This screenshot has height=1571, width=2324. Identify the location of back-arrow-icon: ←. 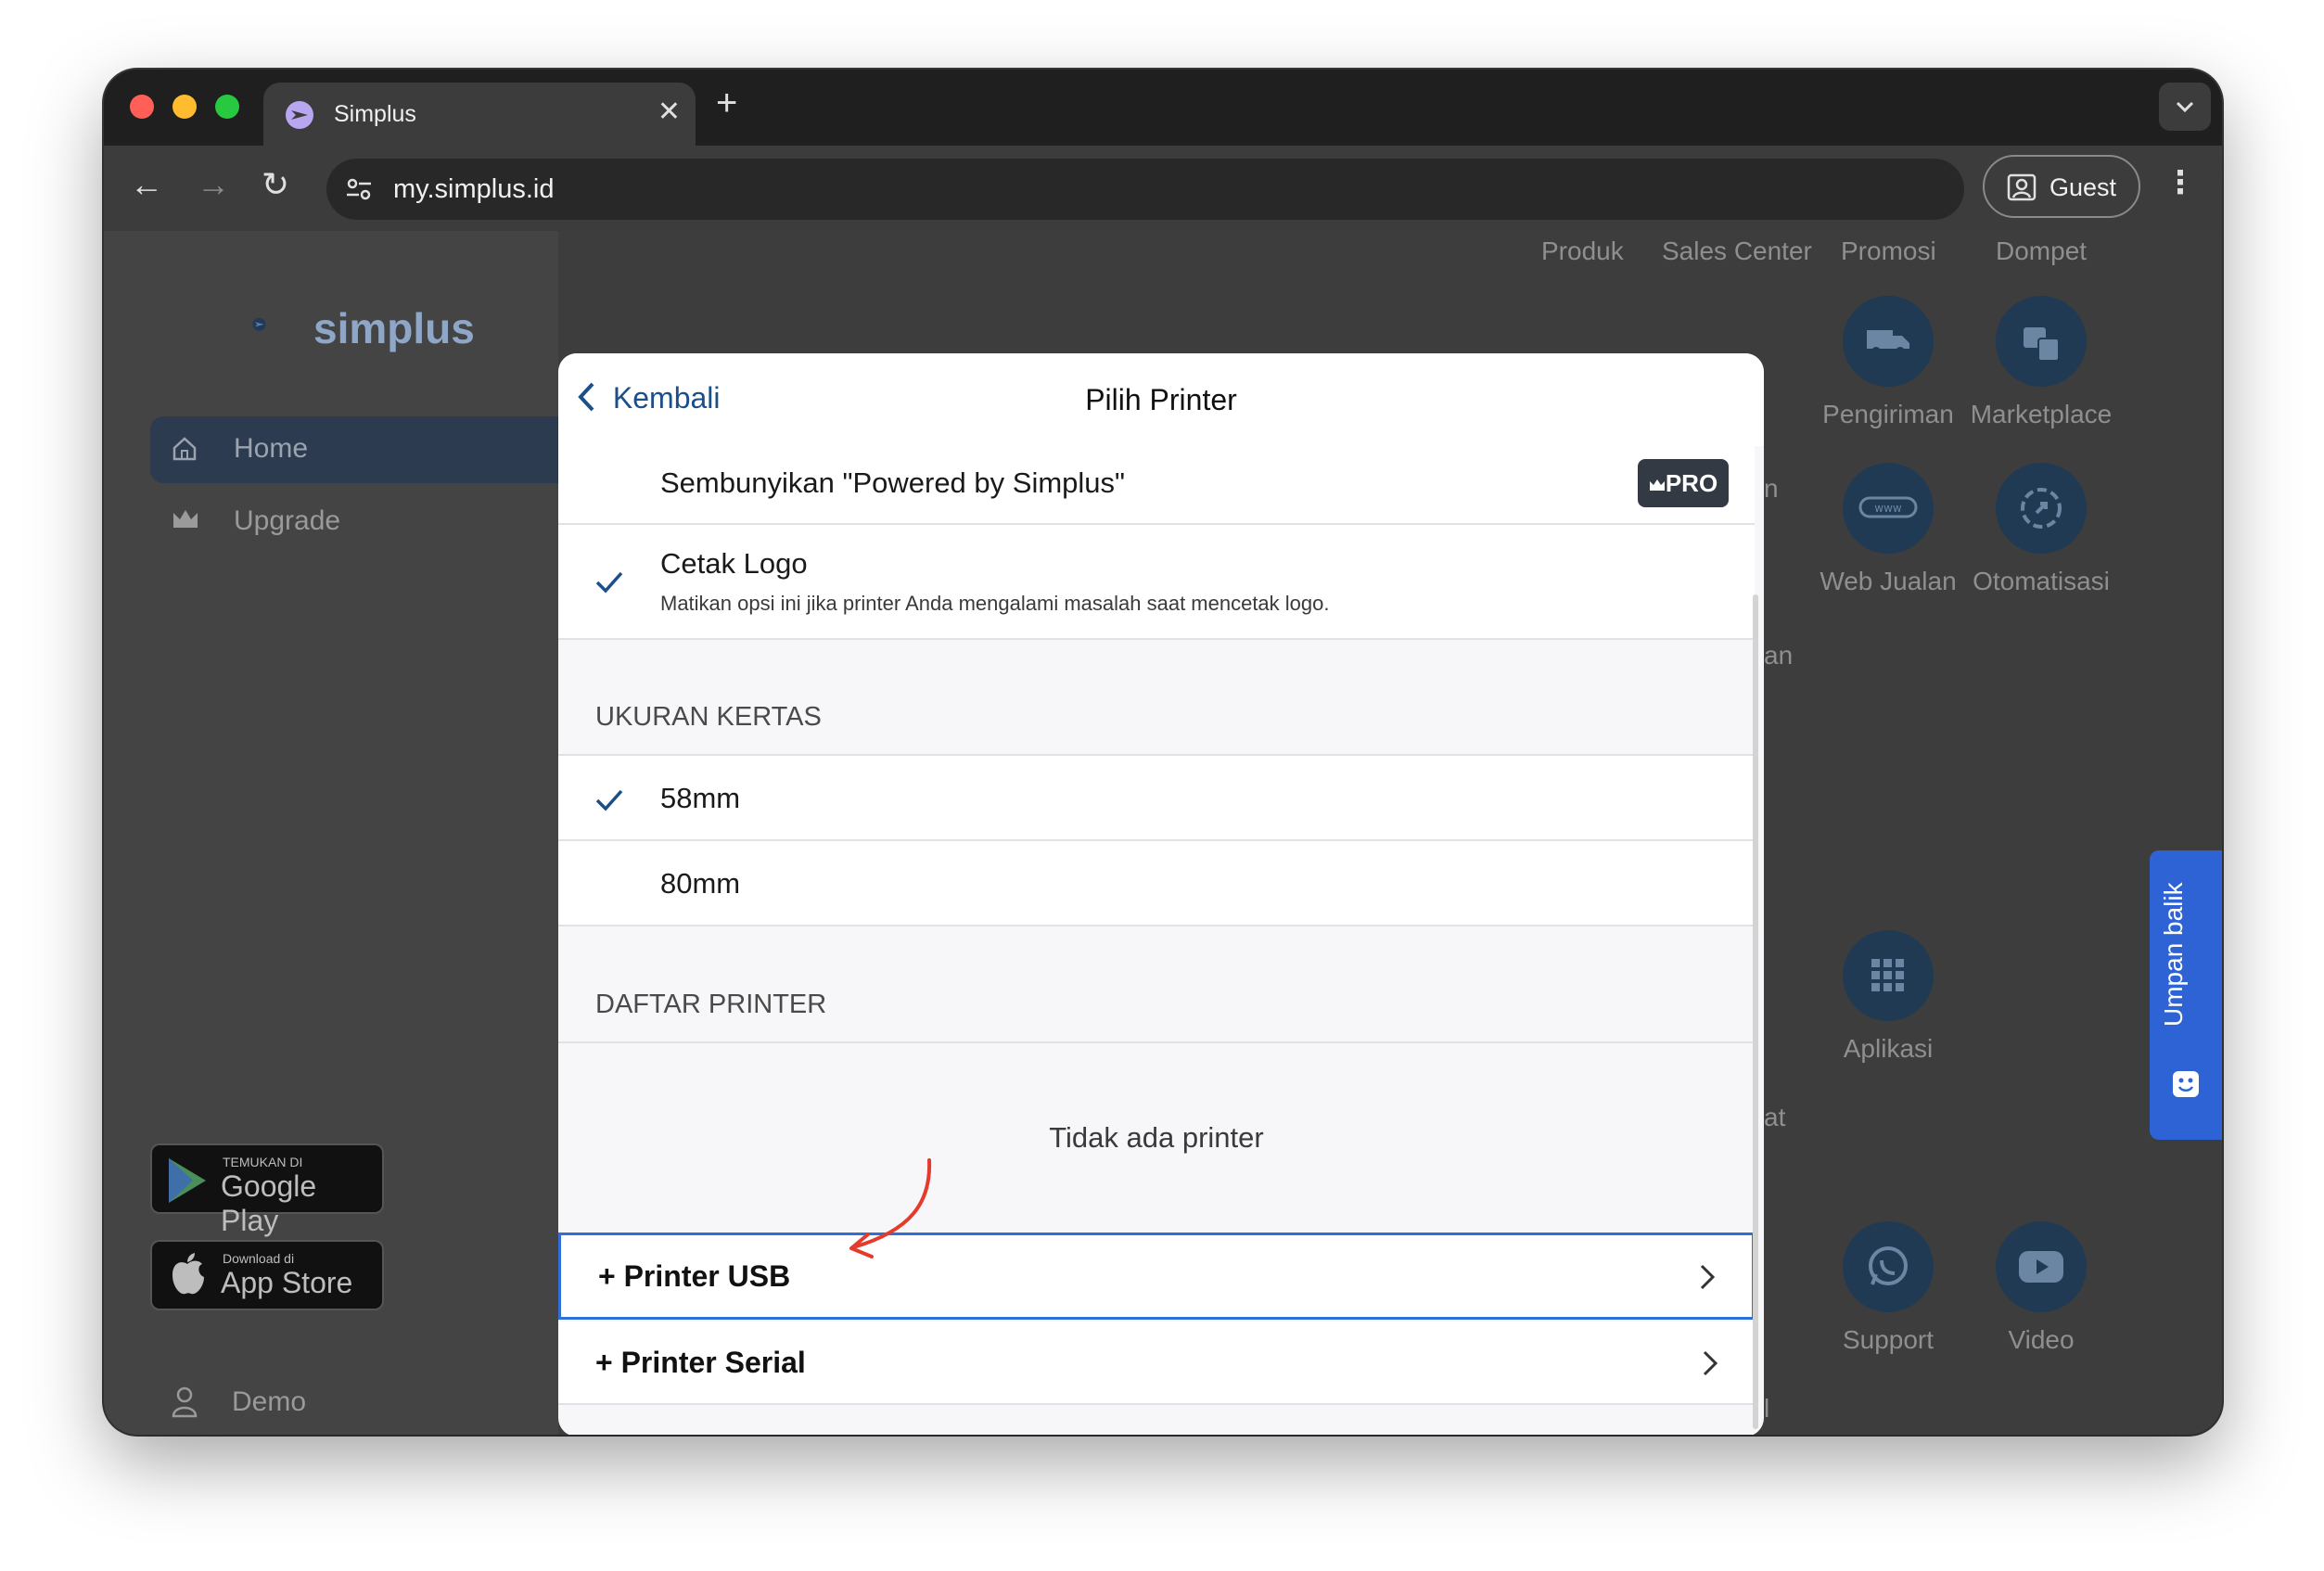
(147, 185).